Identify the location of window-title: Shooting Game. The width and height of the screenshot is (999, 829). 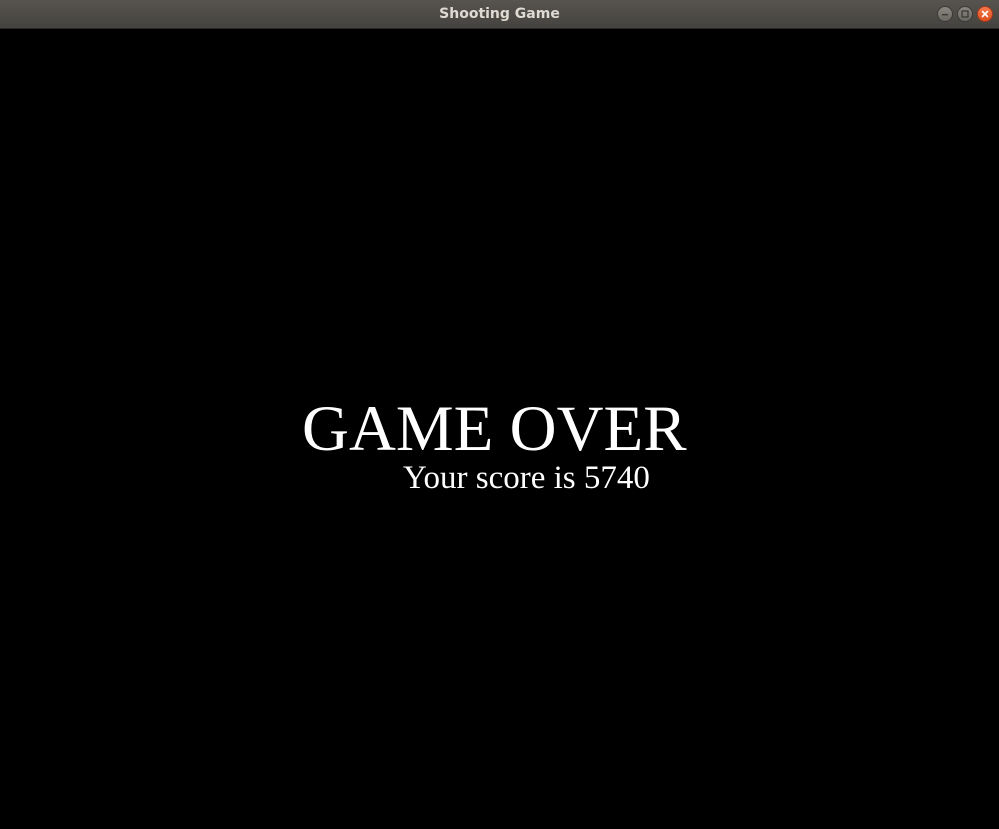
(499, 14).